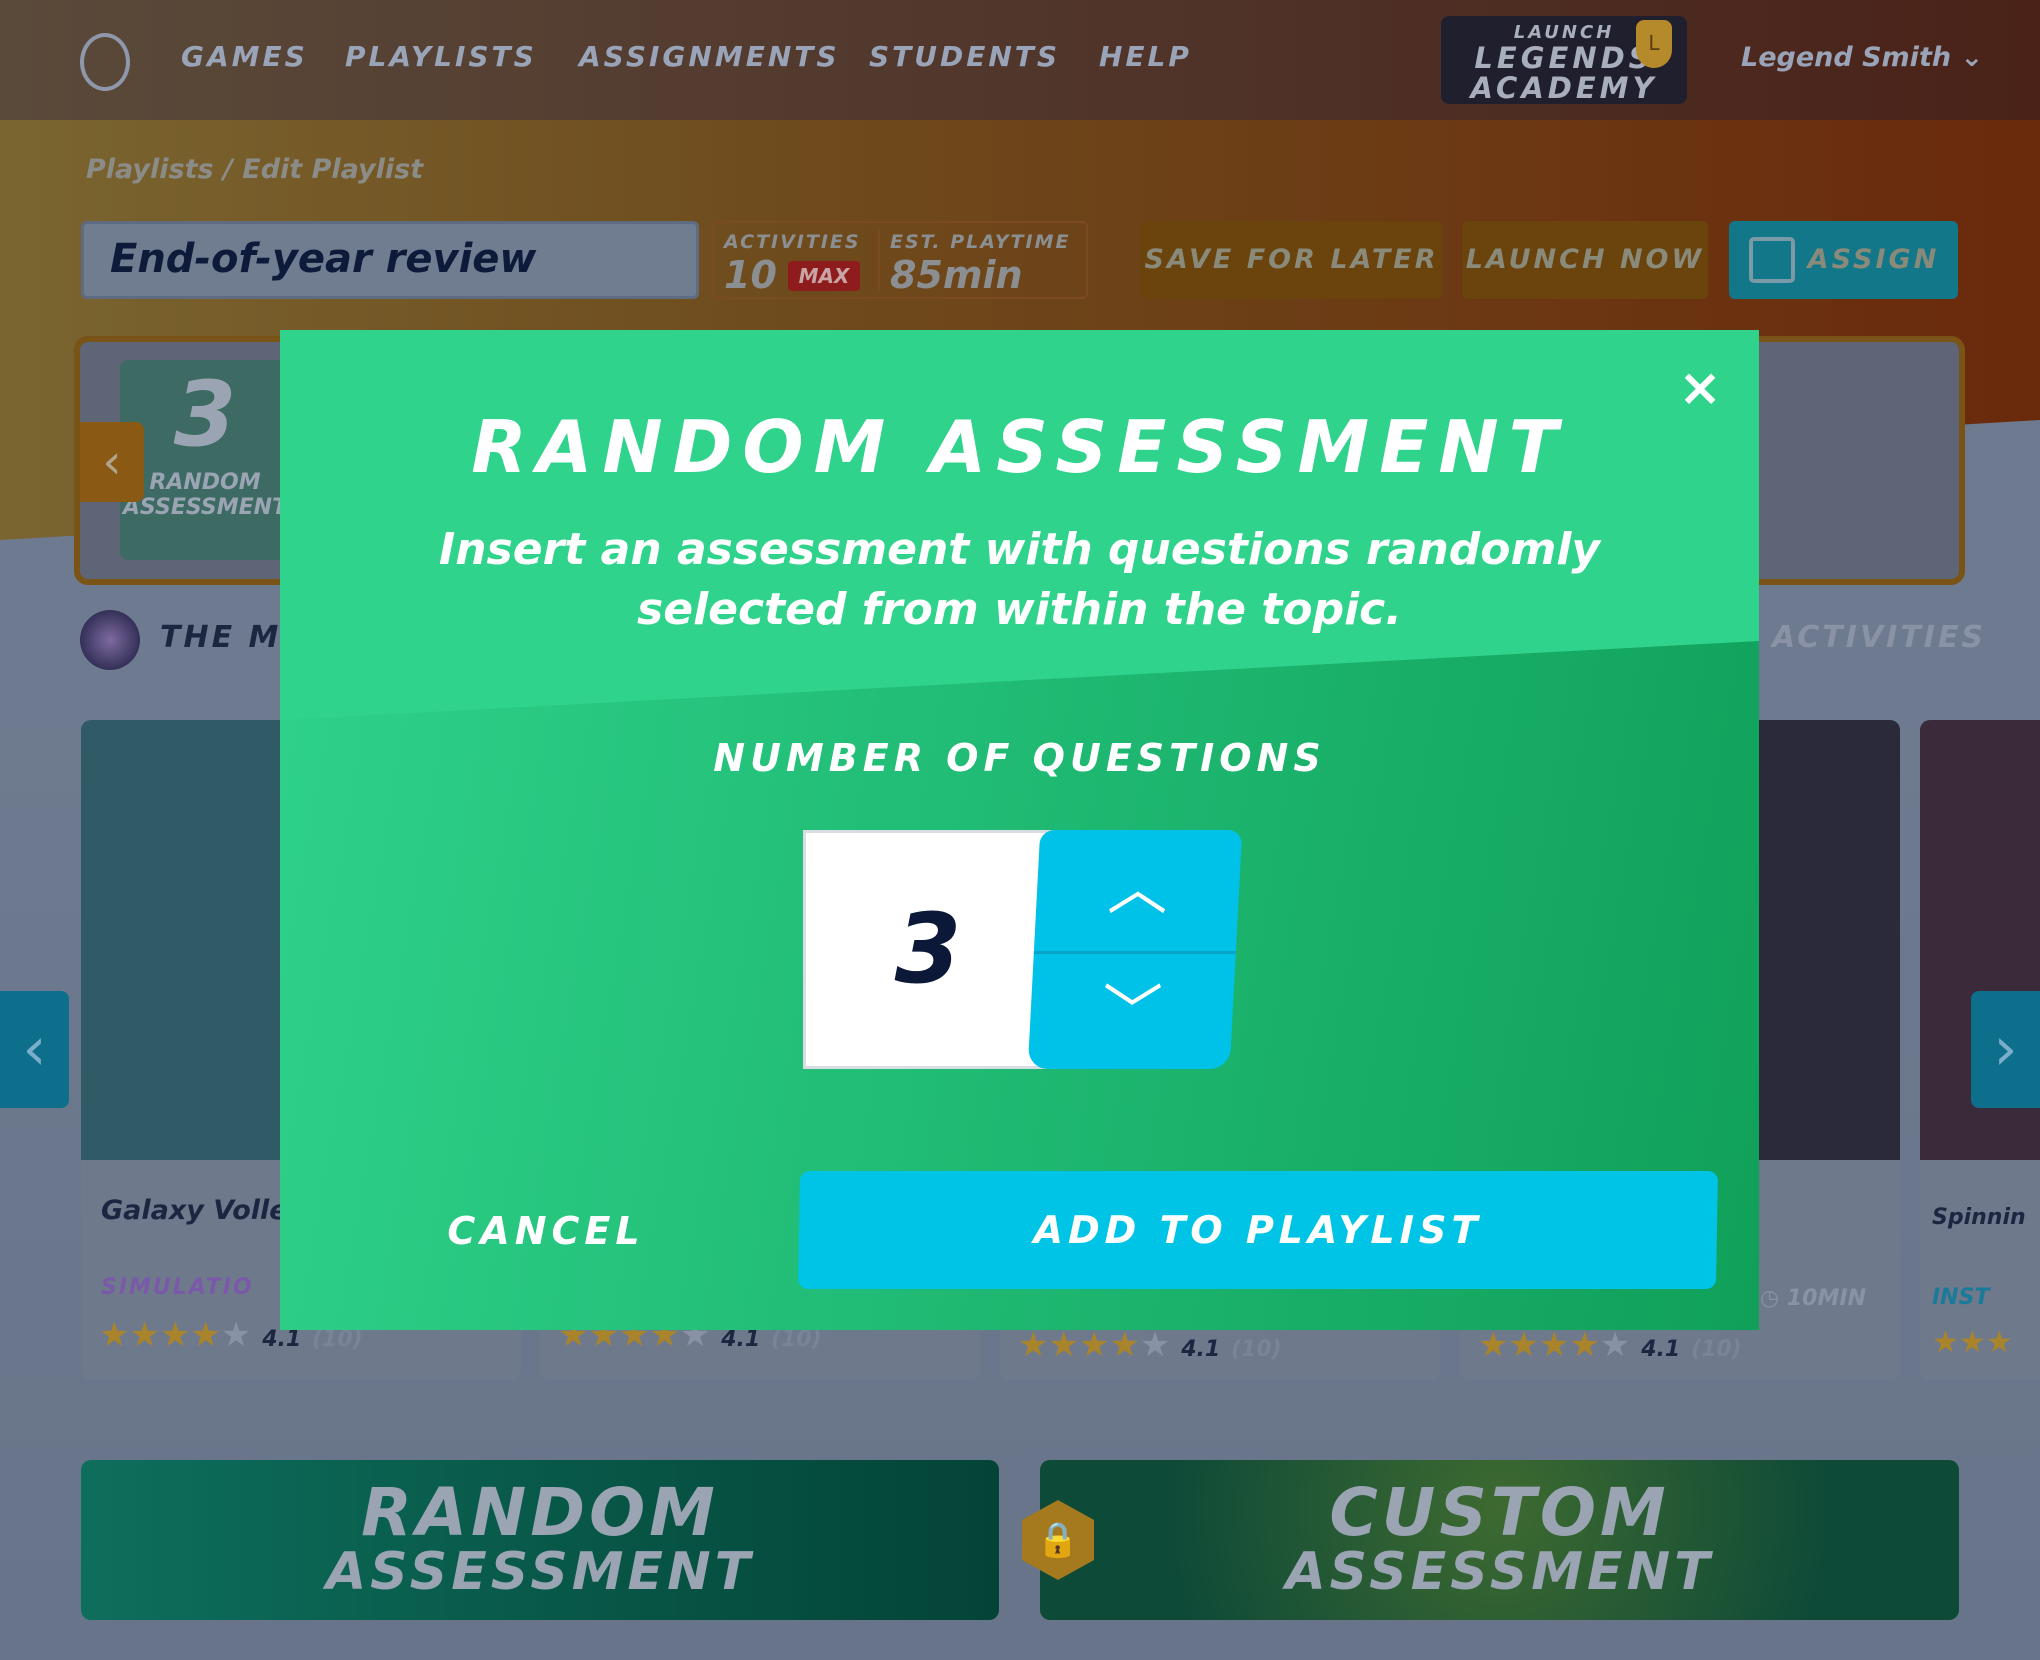 The width and height of the screenshot is (2040, 1660). I want to click on breadcrumb: Playlists / Edit Playlist, so click(254, 169).